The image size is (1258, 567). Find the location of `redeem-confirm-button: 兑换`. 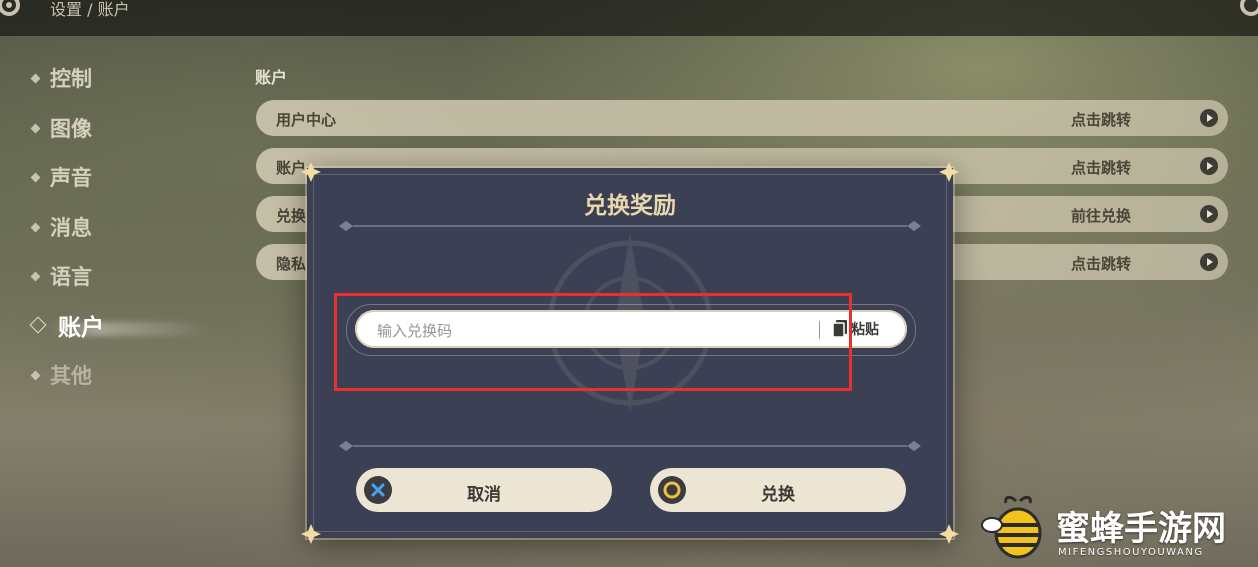

redeem-confirm-button: 兑换 is located at coordinates (778, 490).